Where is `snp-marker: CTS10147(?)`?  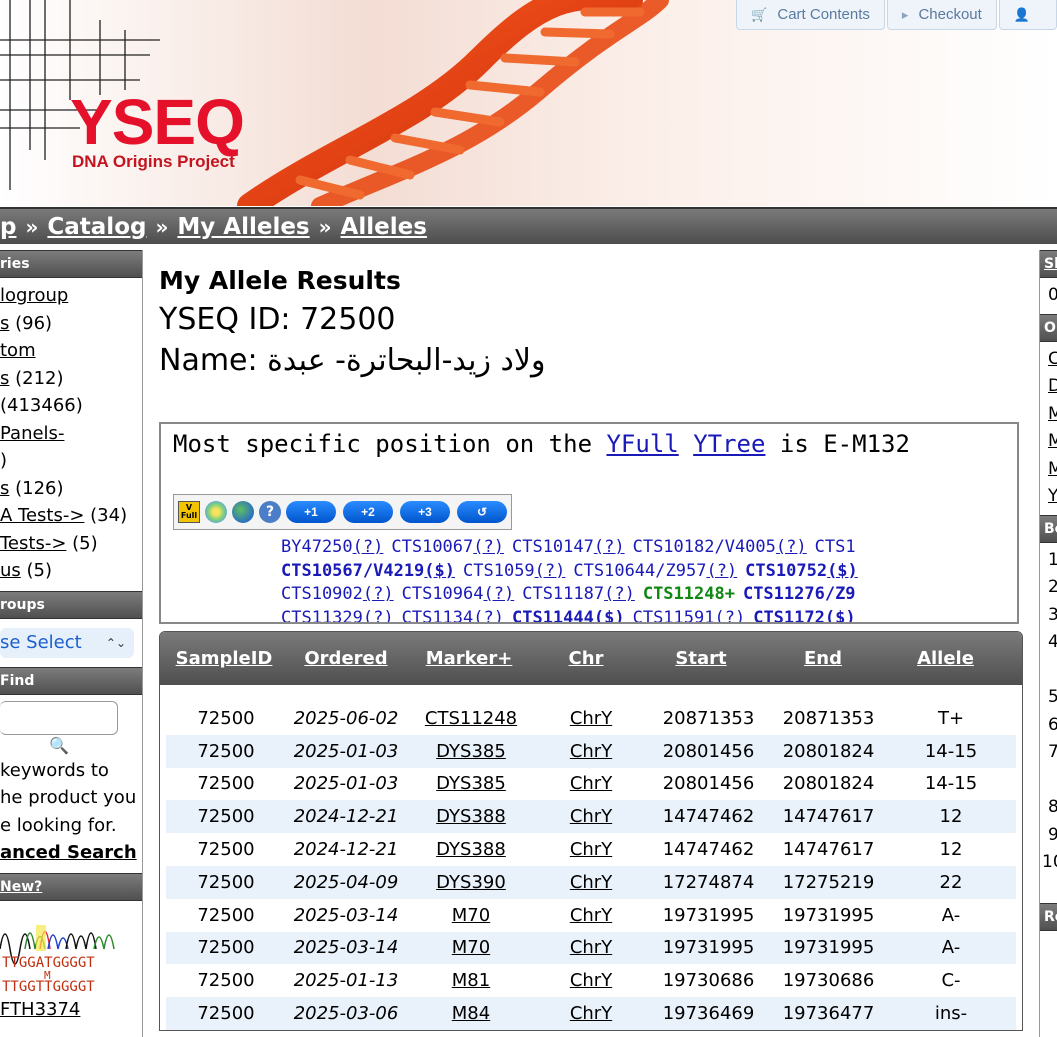 snp-marker: CTS10147(?) is located at coordinates (568, 547).